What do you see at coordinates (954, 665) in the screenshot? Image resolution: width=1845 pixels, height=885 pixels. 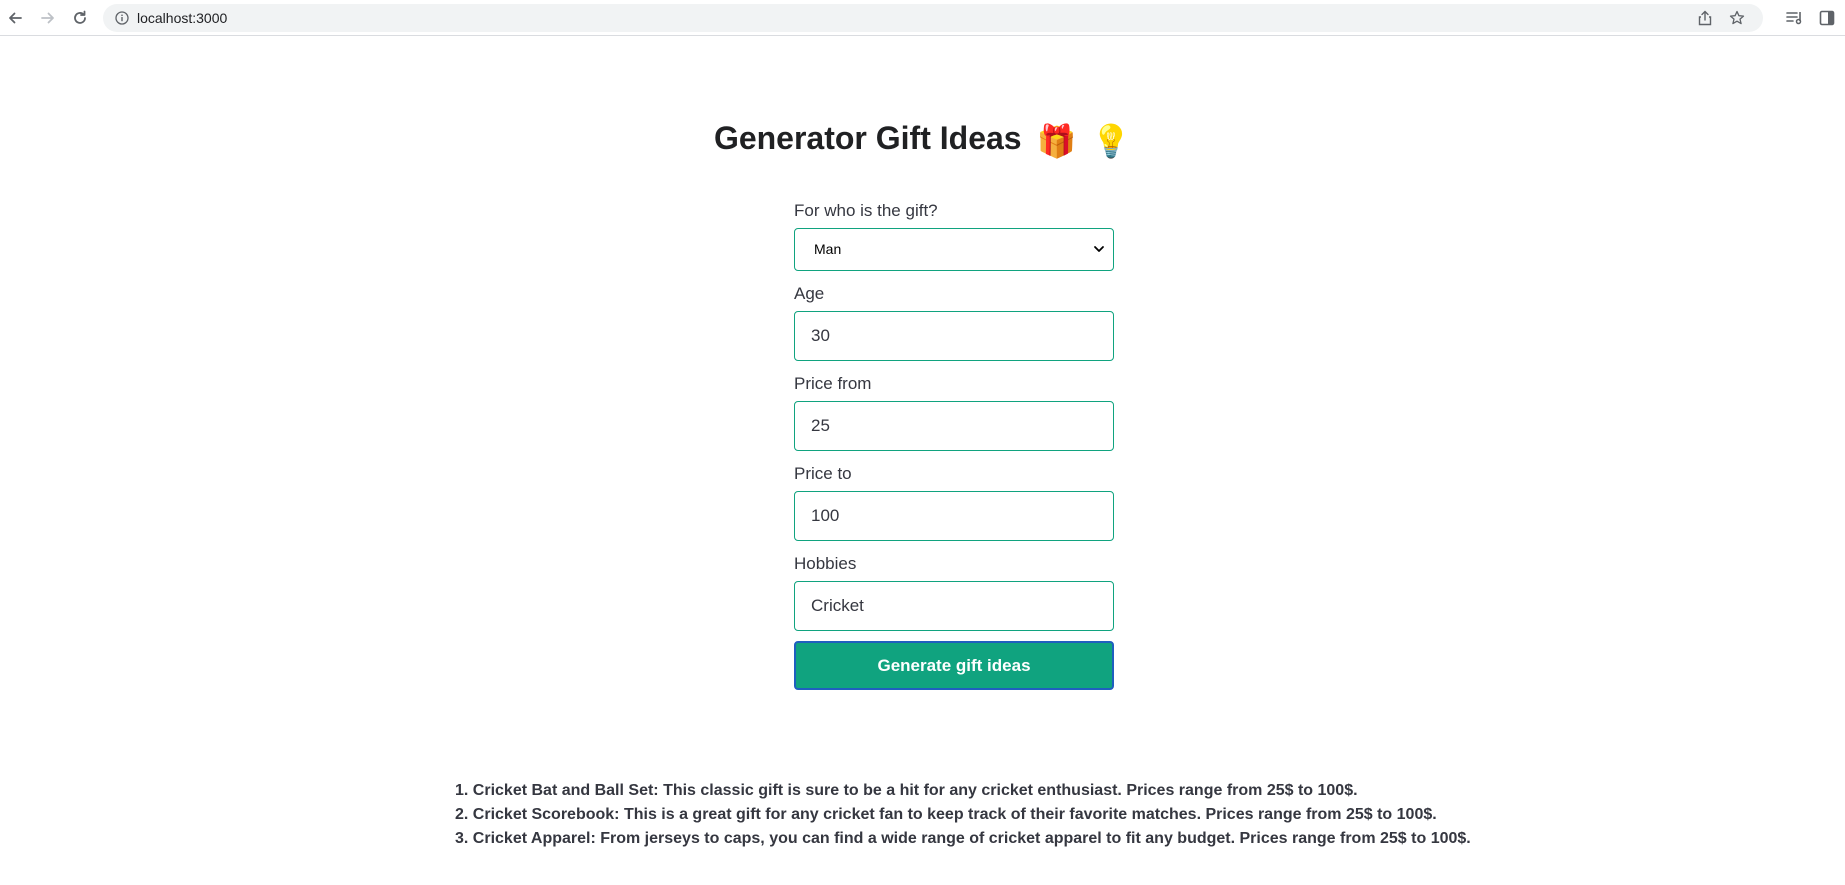 I see `generate-gift-ideas-button: Generate gift ideas` at bounding box center [954, 665].